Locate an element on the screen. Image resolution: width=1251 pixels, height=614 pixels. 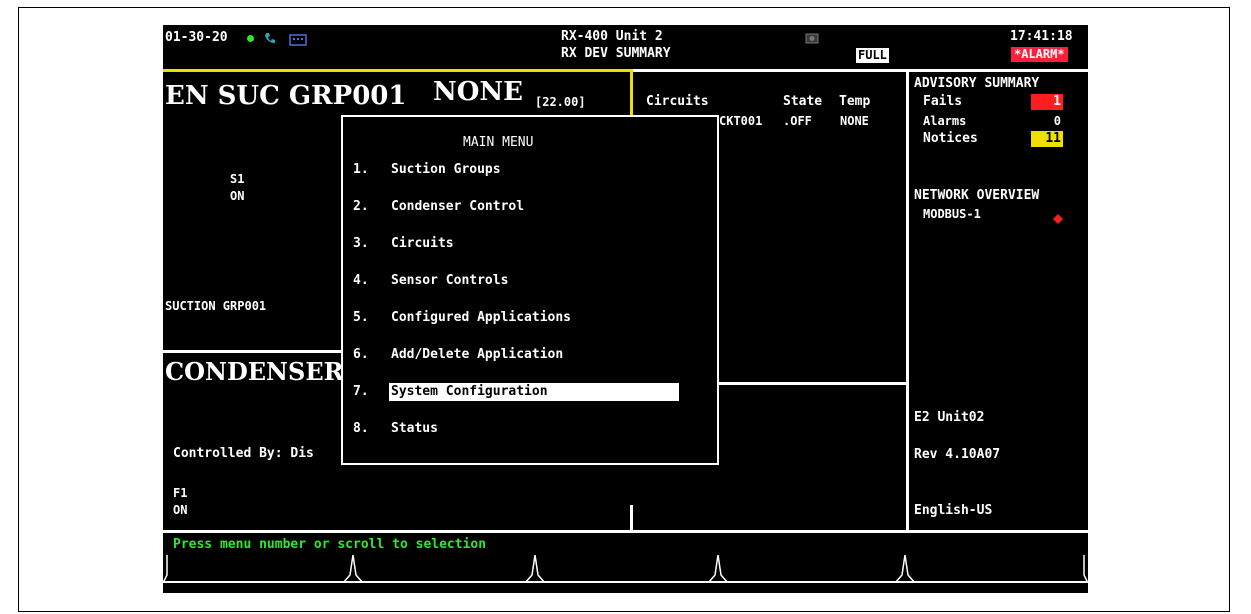
fan-label: F1 is located at coordinates (180, 493).